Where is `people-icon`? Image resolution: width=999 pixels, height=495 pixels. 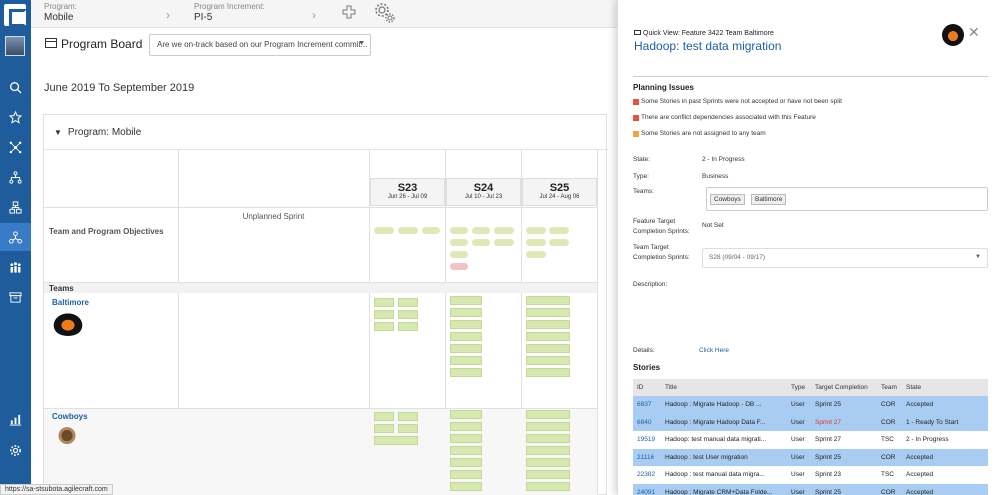
people-icon is located at coordinates (15, 267).